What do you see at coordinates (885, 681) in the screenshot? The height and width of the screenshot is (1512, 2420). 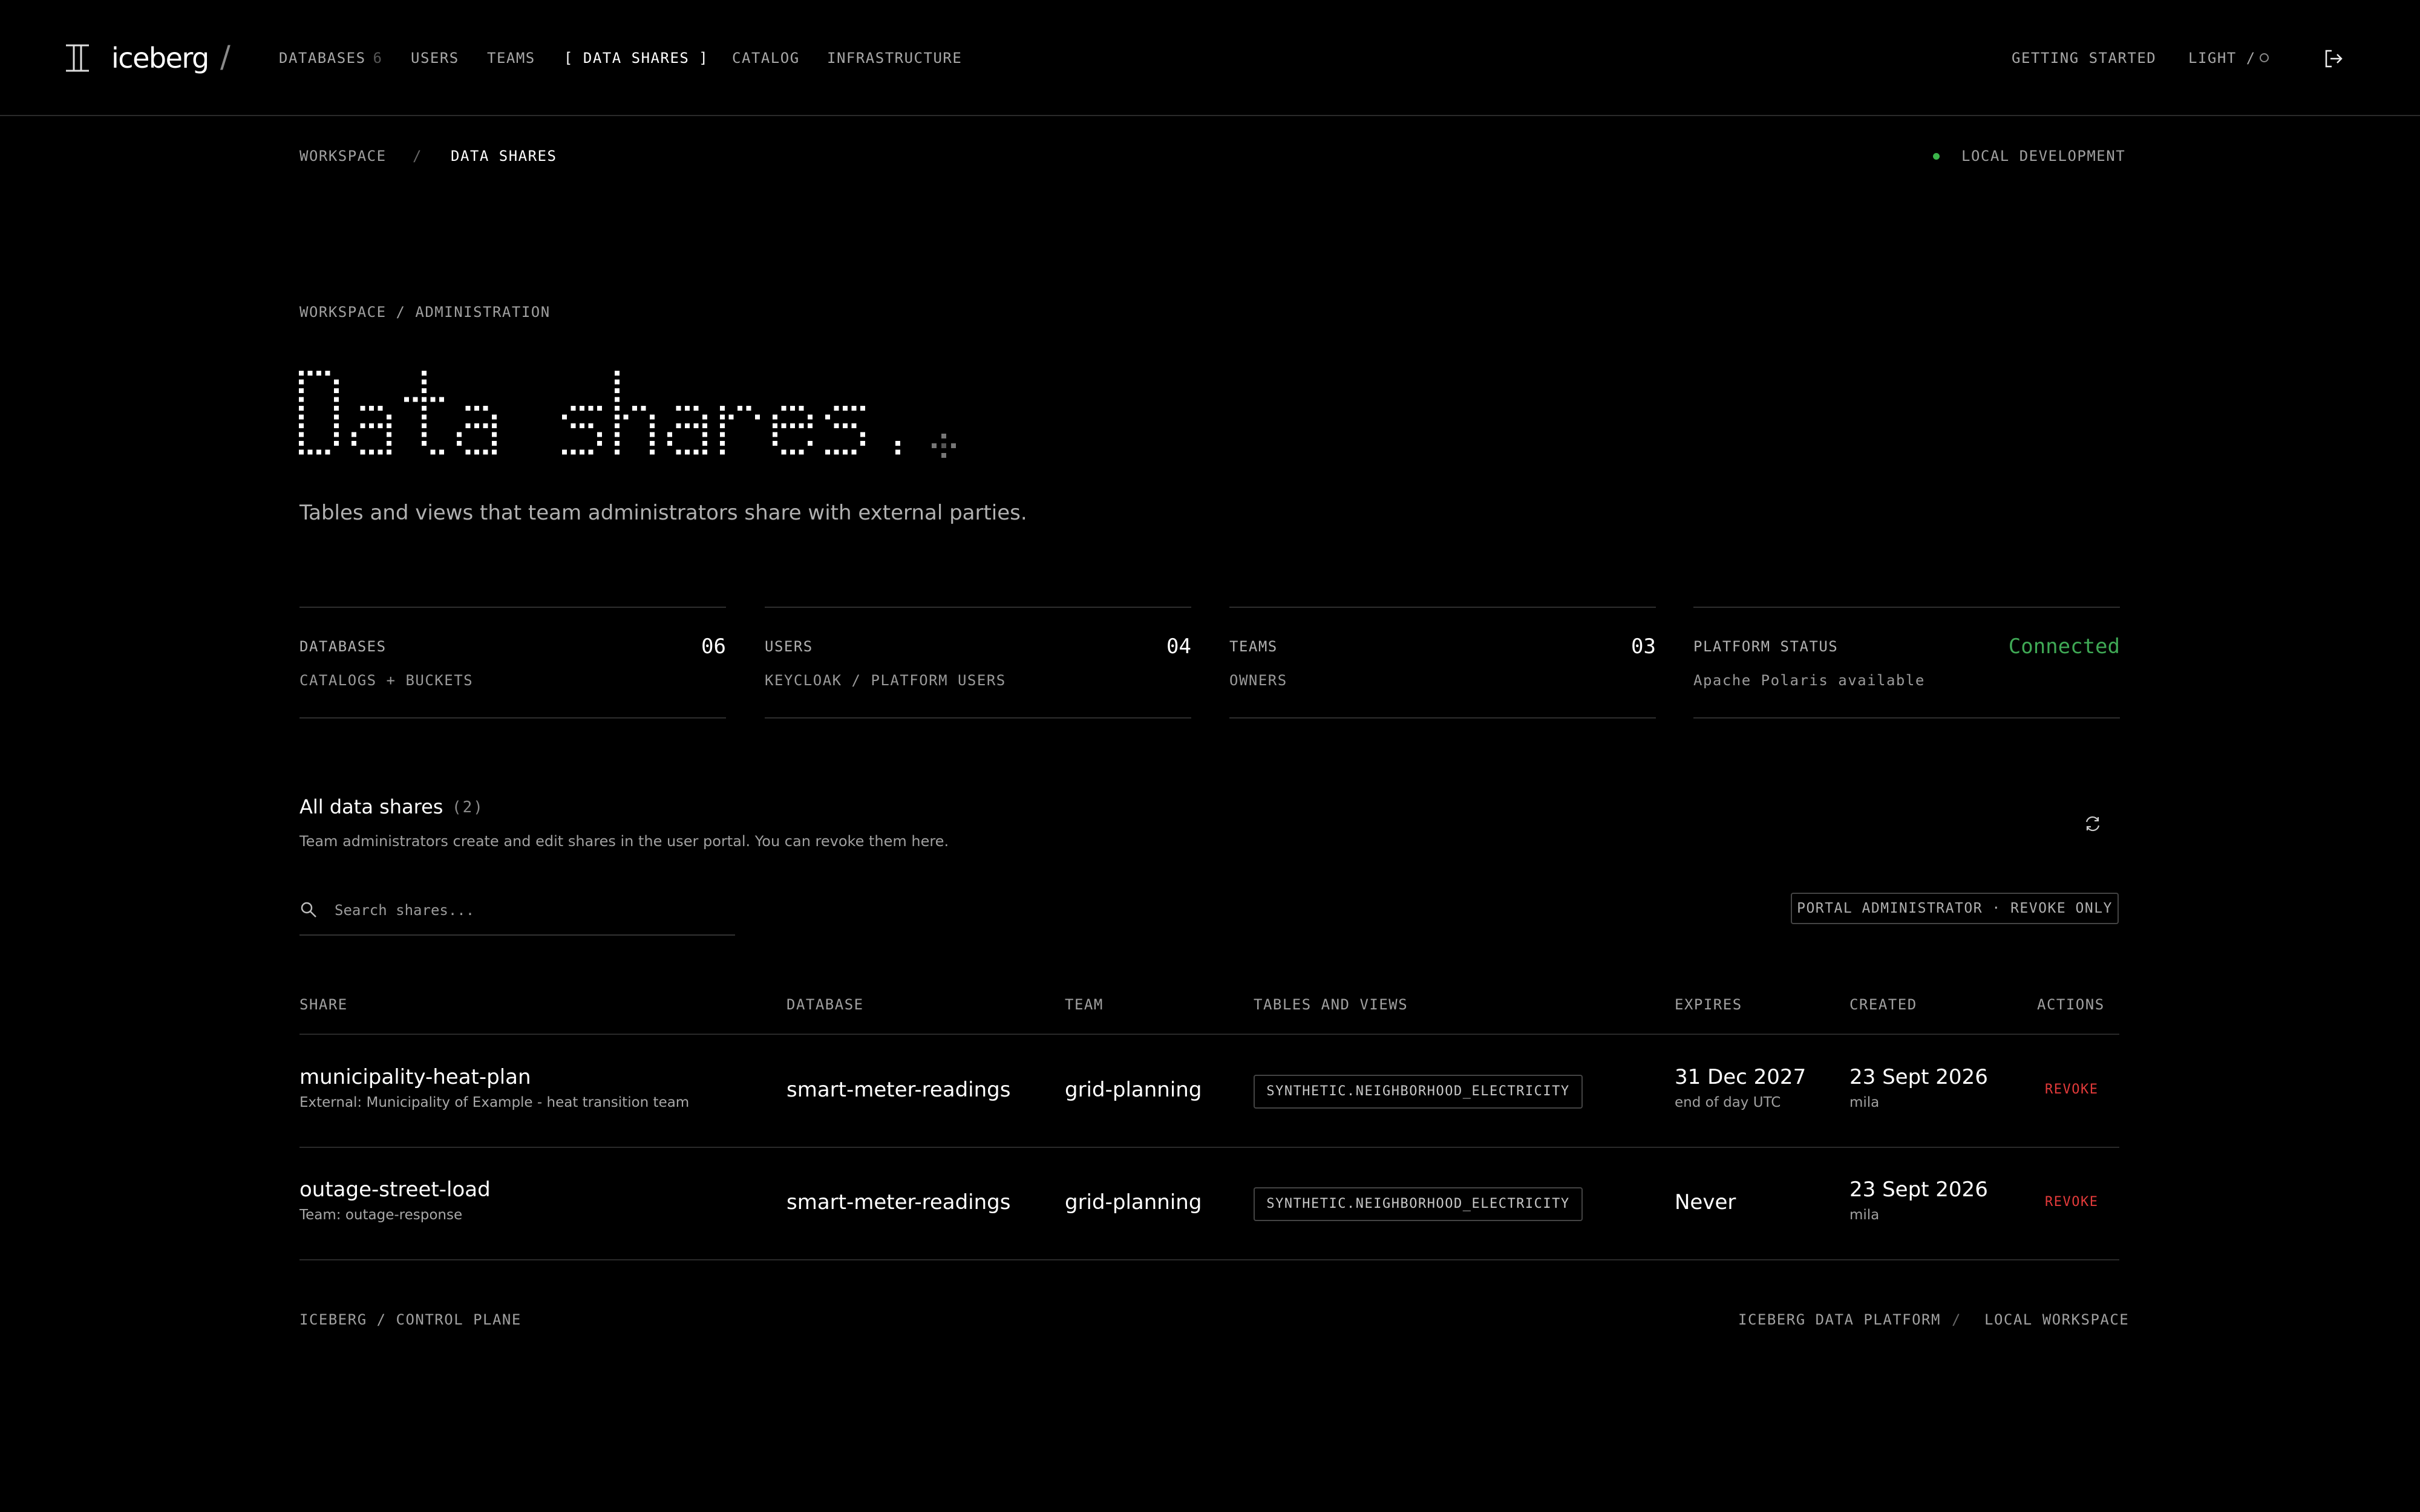 I see `stat-subtitle: KEYCLOAK / PLATFORM USERS` at bounding box center [885, 681].